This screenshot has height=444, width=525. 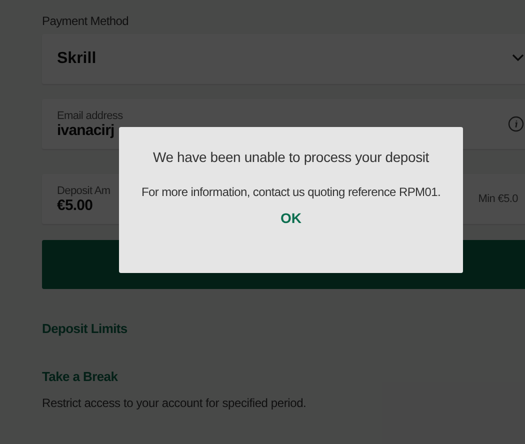 What do you see at coordinates (291, 218) in the screenshot?
I see `ok-button: OK` at bounding box center [291, 218].